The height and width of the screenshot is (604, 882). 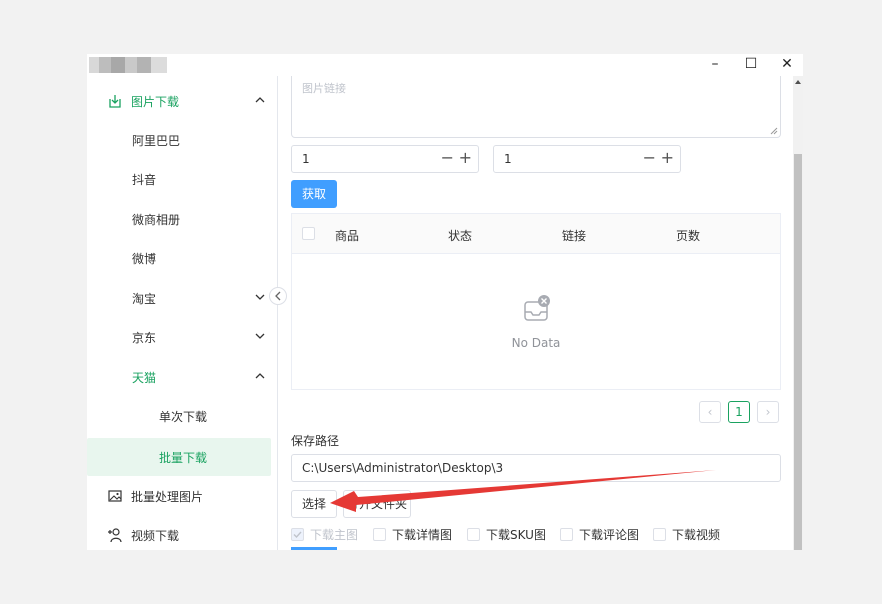 What do you see at coordinates (155, 535) in the screenshot?
I see `sidebar-item-label: 视频下载` at bounding box center [155, 535].